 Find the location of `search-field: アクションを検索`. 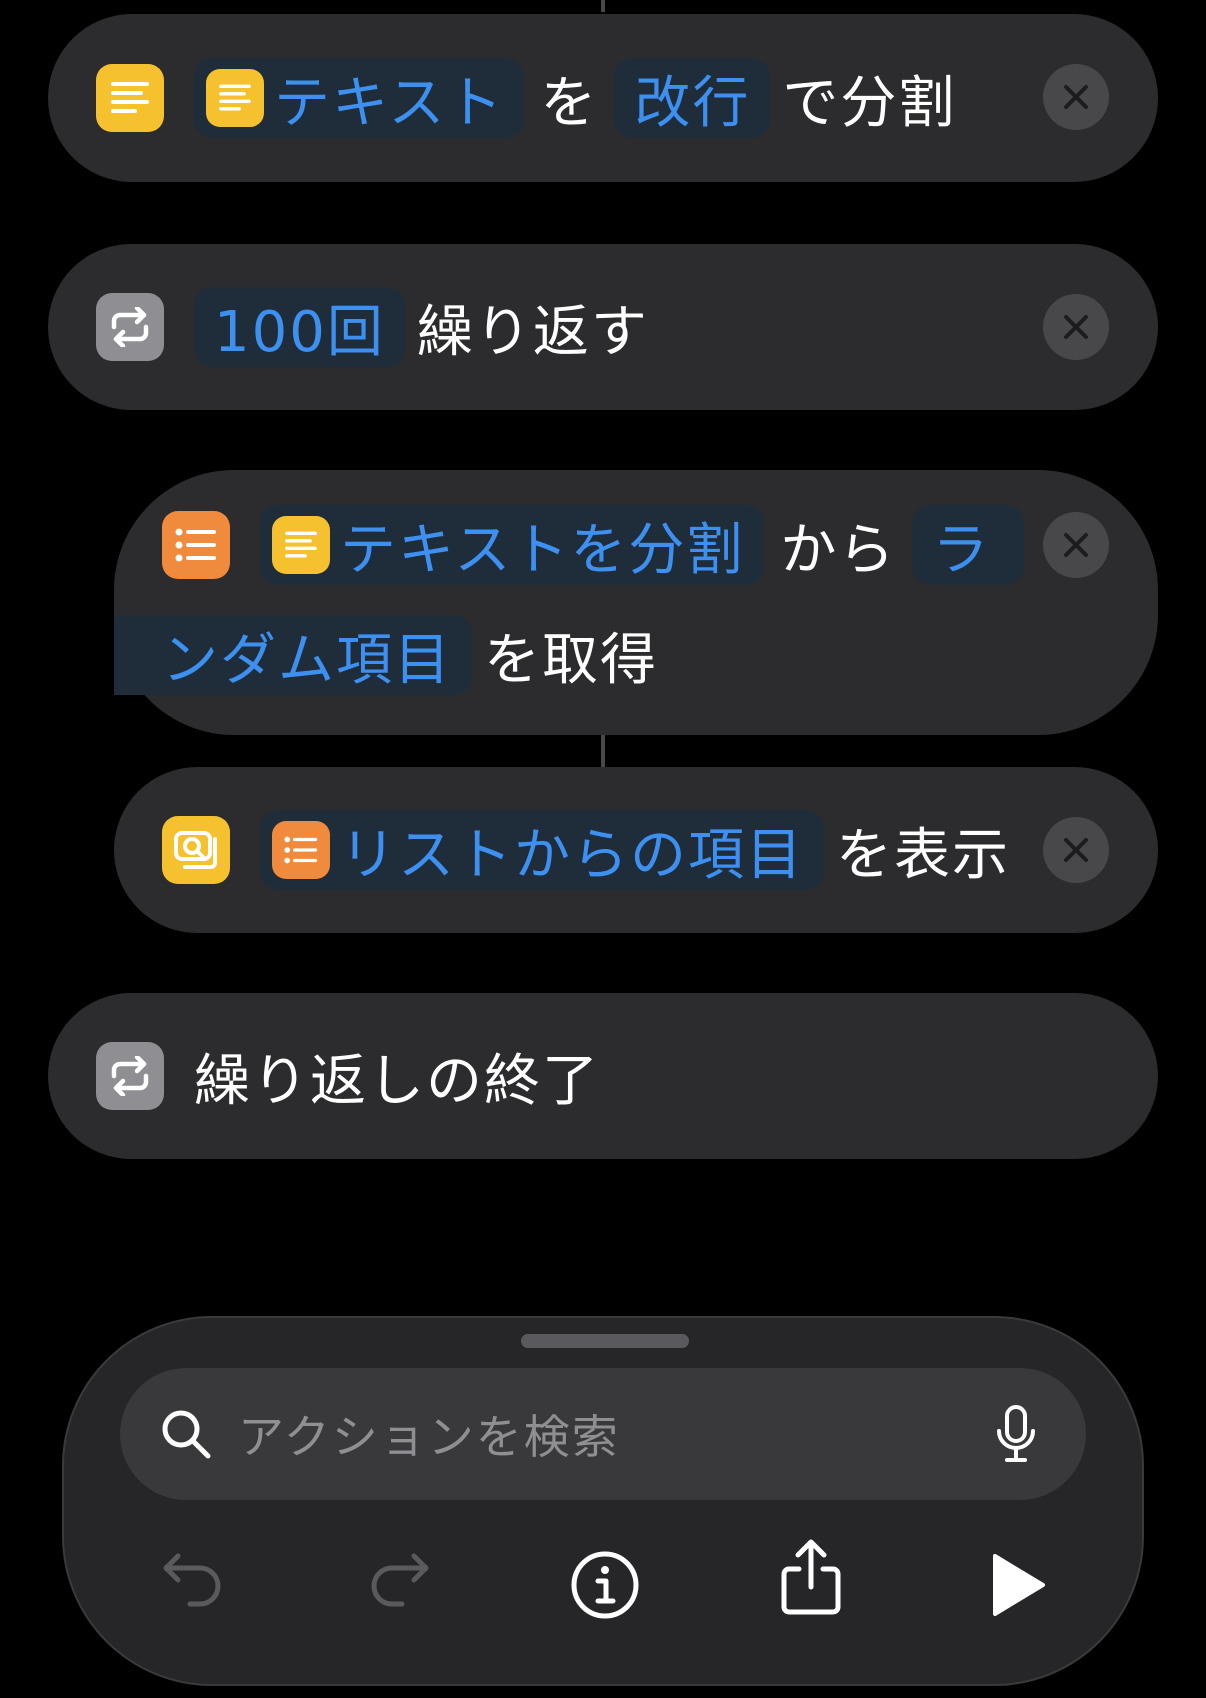

search-field: アクションを検索 is located at coordinates (603, 1434).